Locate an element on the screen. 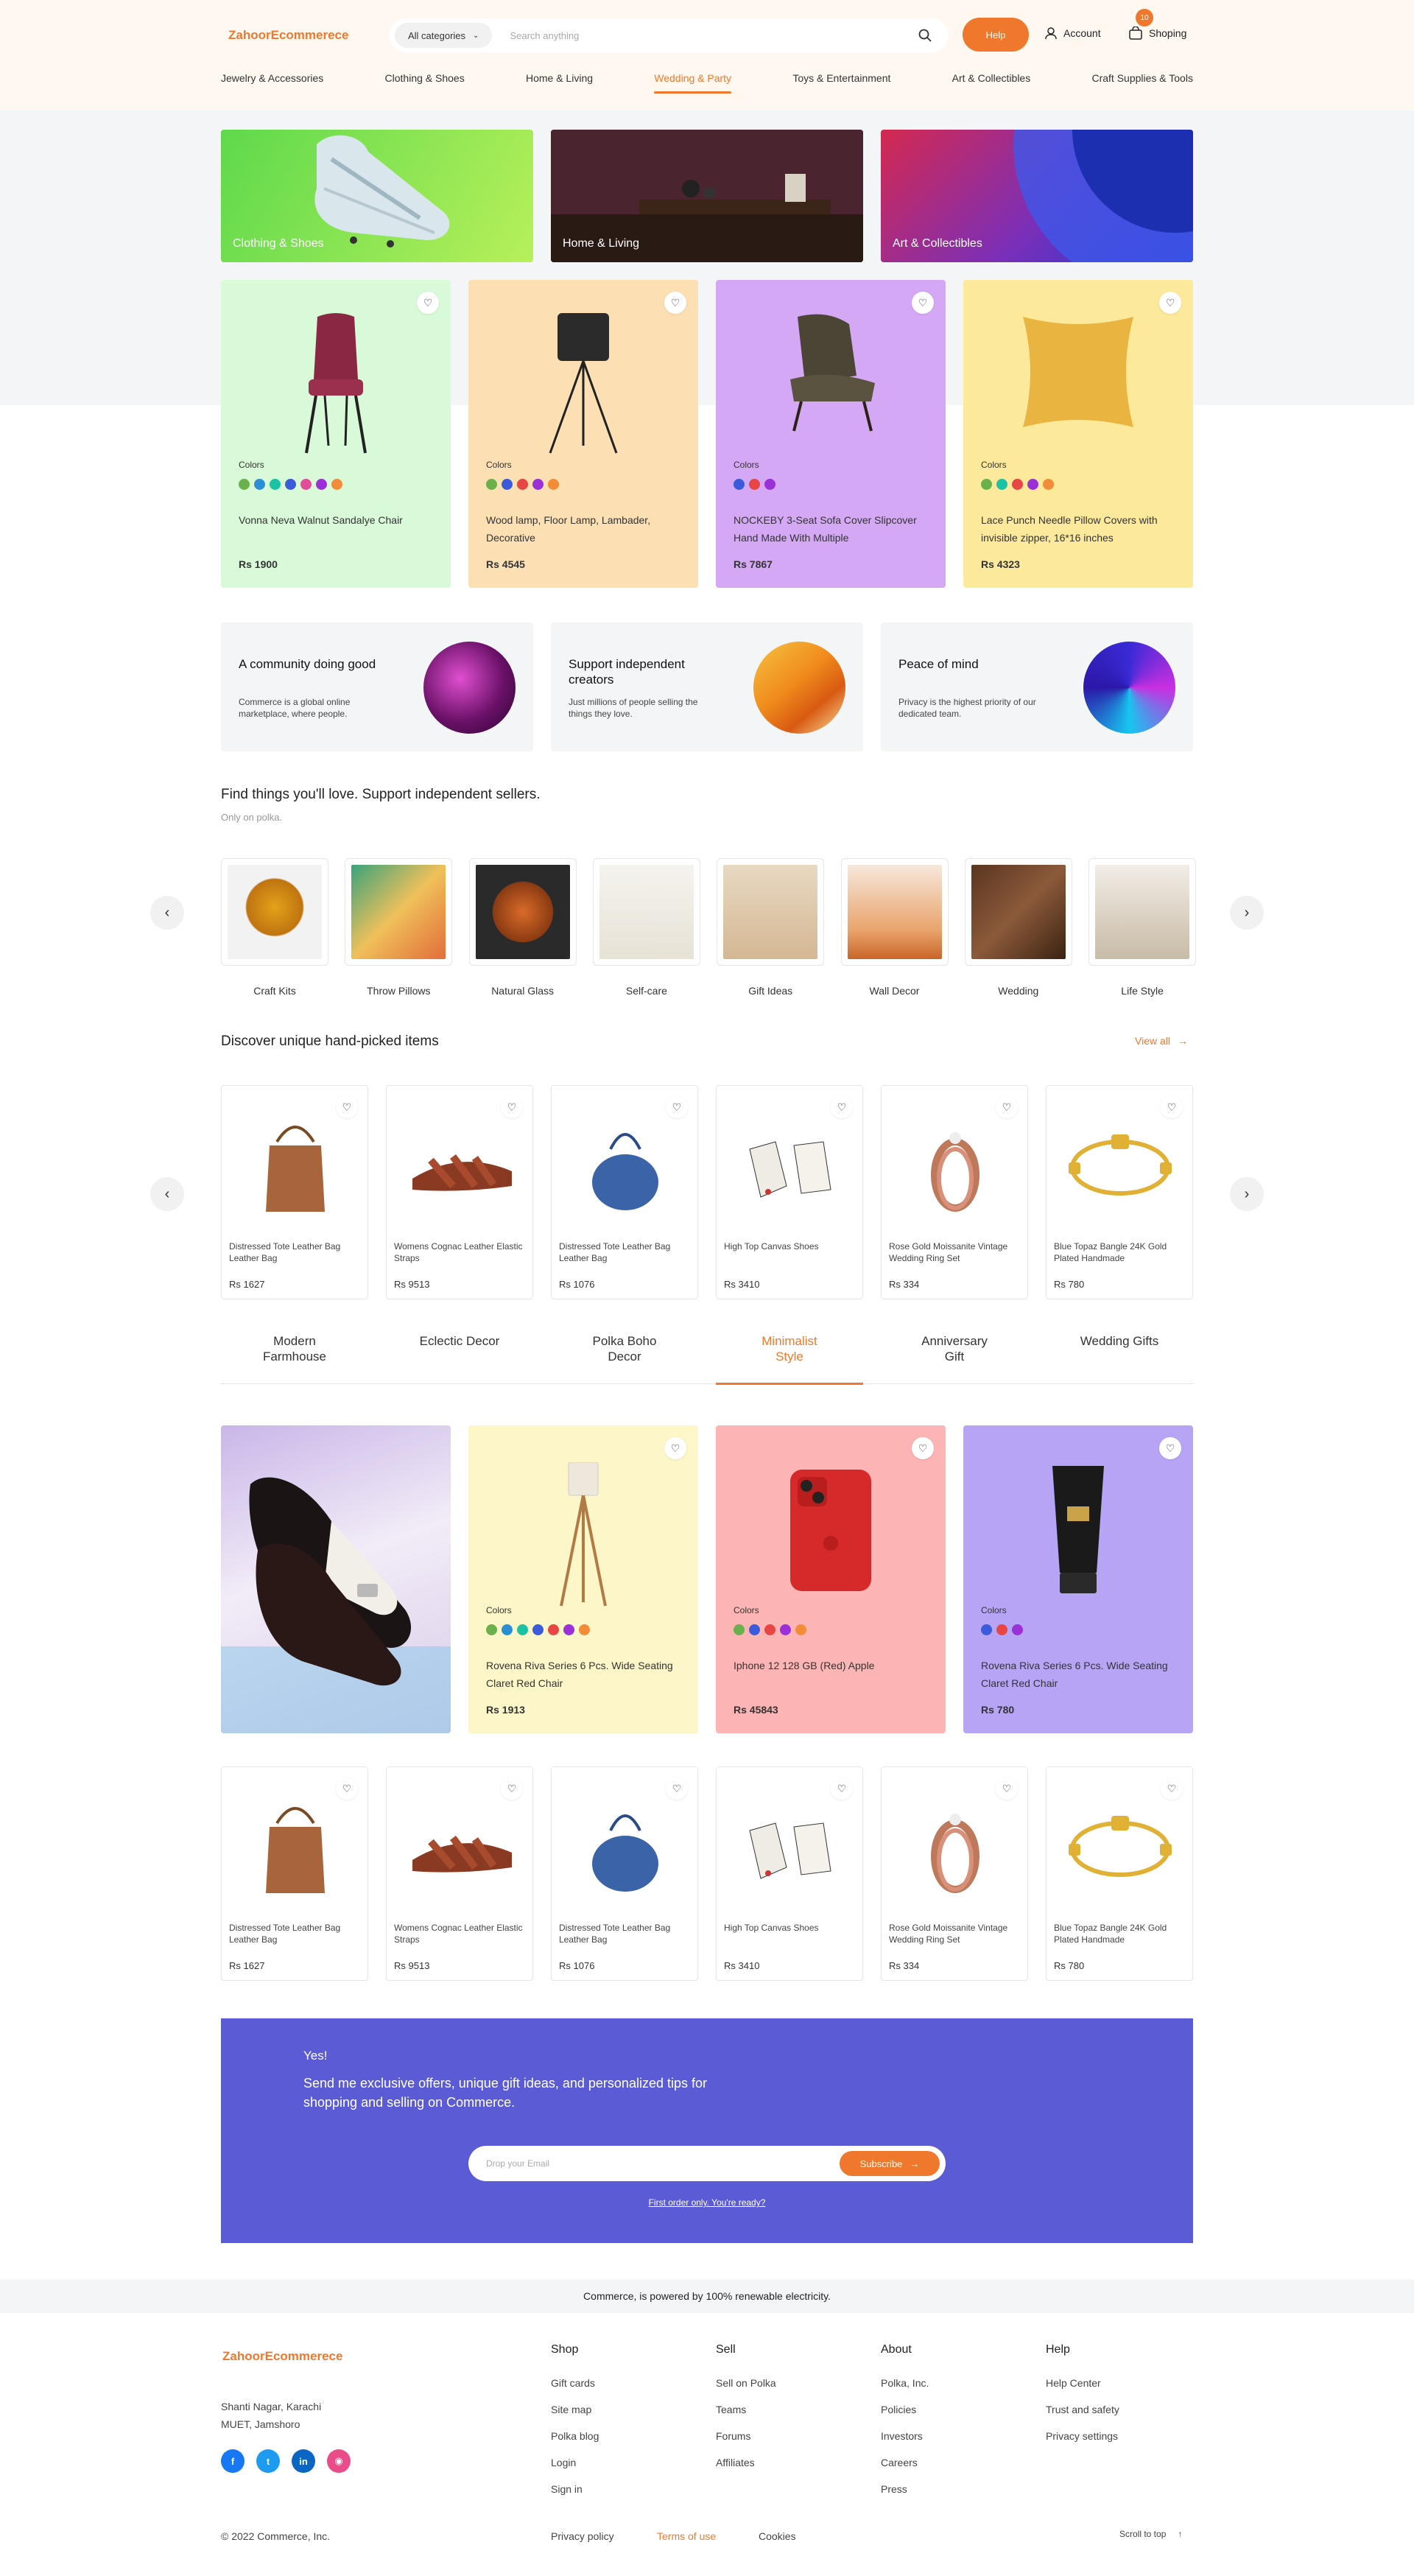 The height and width of the screenshot is (2576, 1414). view-all-link: View all → is located at coordinates (1161, 1041).